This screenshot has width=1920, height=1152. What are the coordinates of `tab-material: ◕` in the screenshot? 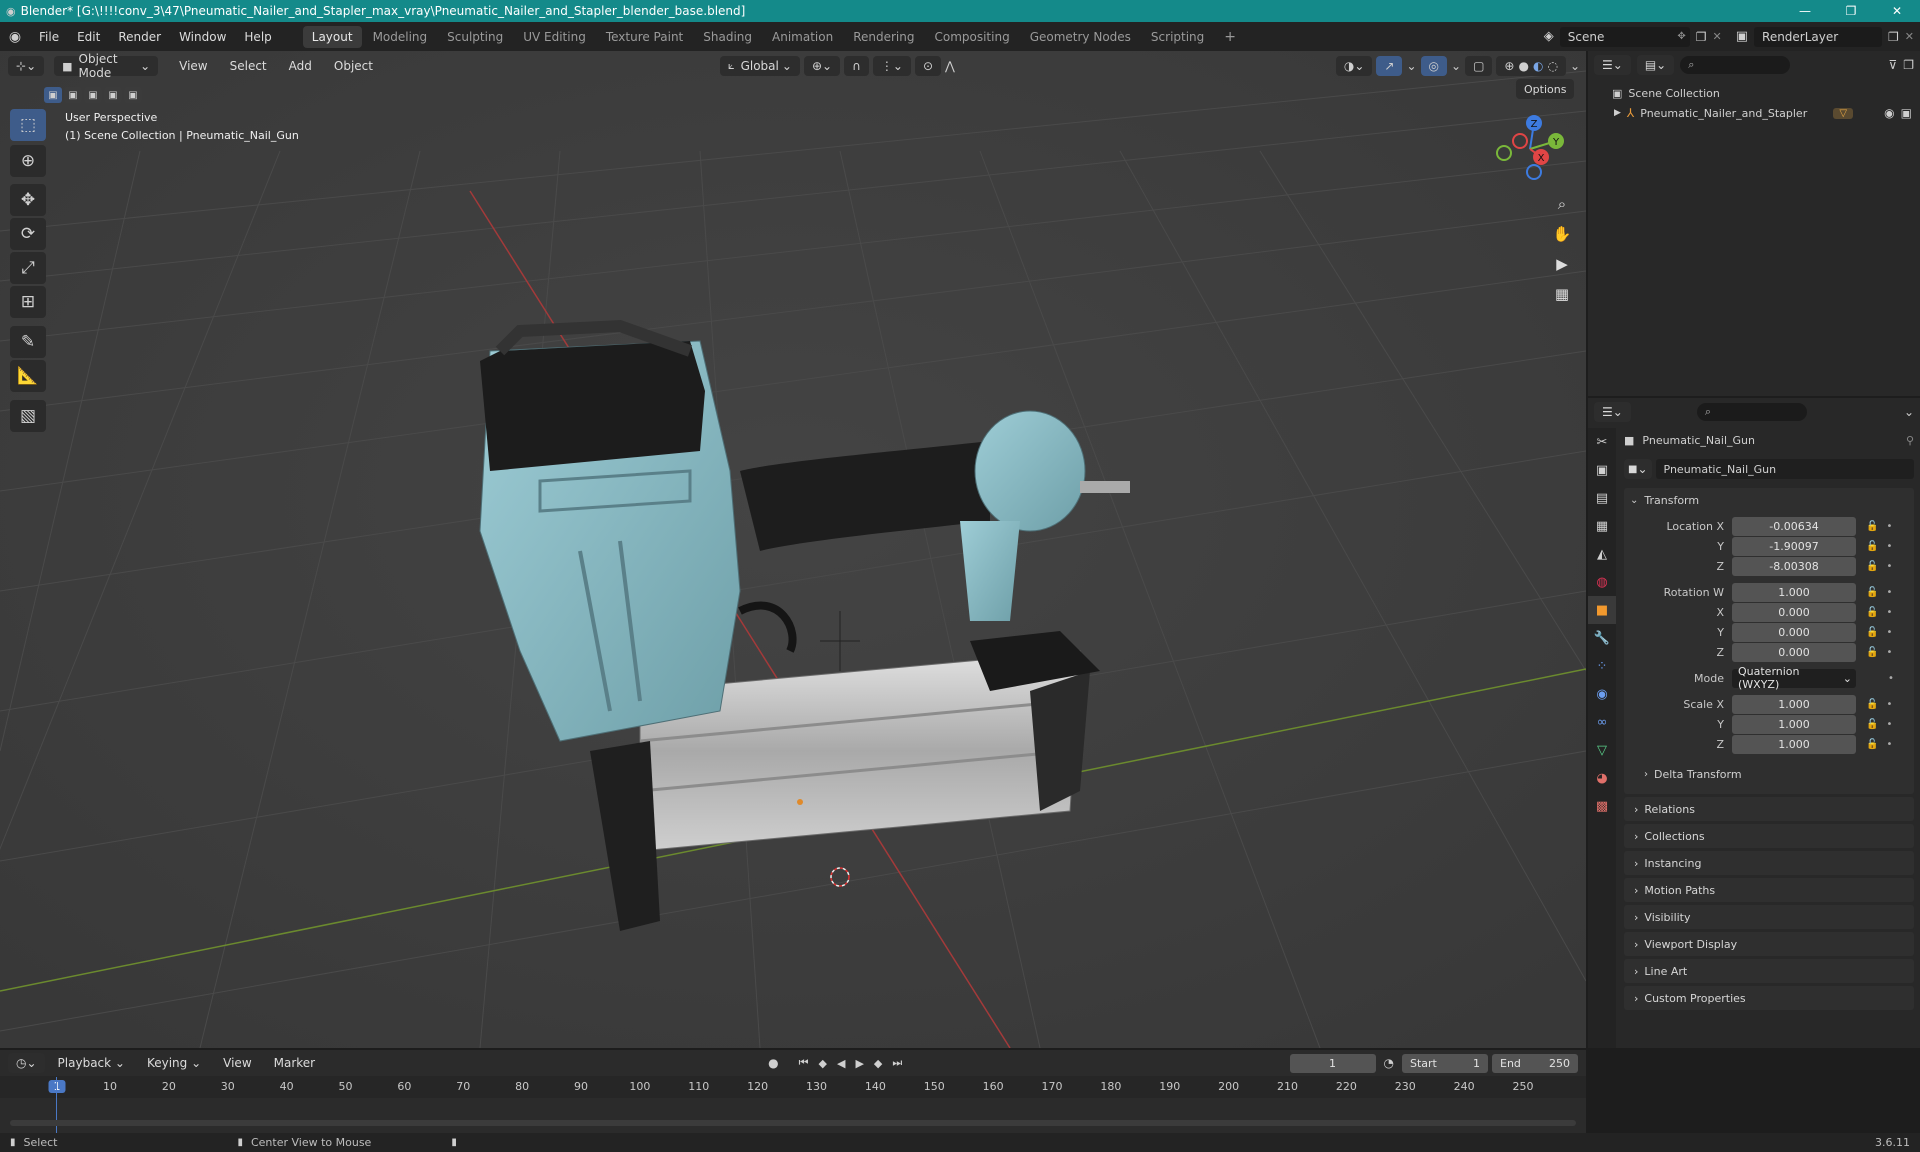 It's located at (1602, 778).